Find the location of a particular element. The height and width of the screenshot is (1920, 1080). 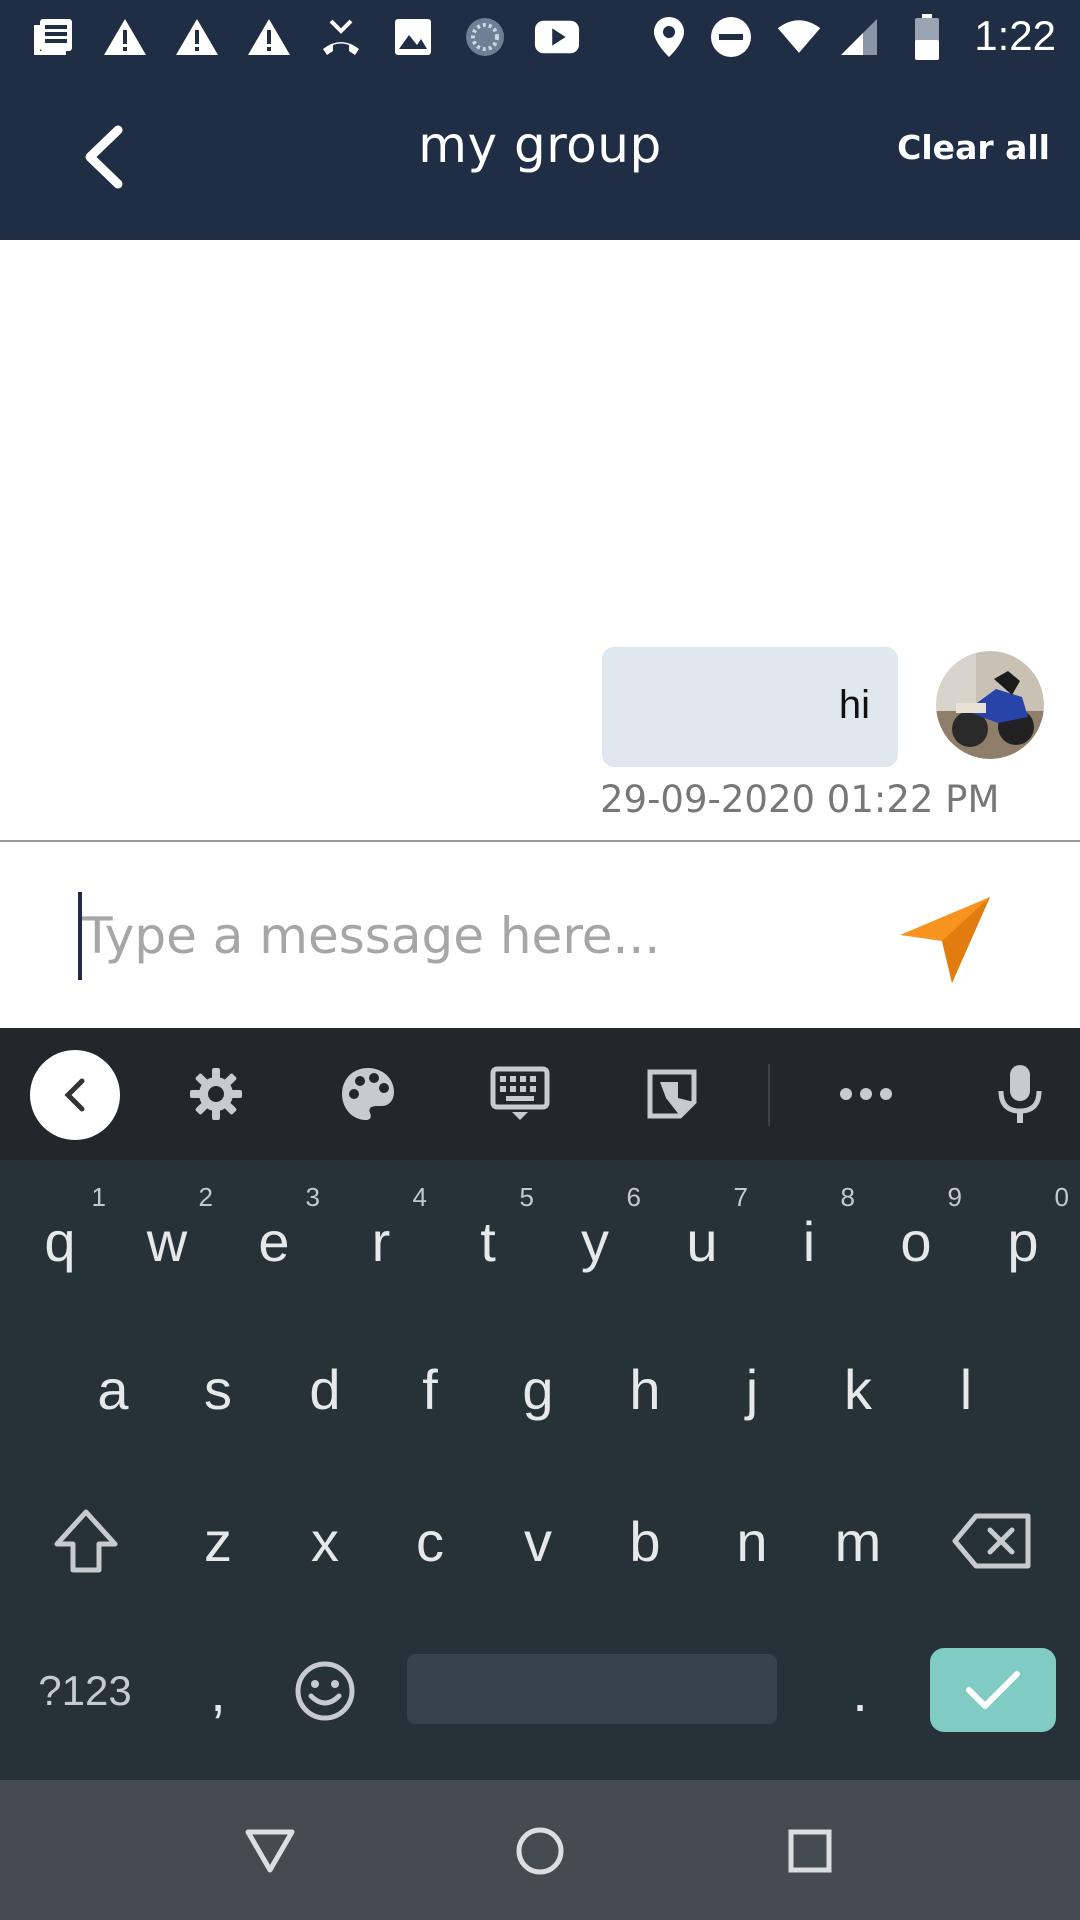

message-input is located at coordinates (472, 936).